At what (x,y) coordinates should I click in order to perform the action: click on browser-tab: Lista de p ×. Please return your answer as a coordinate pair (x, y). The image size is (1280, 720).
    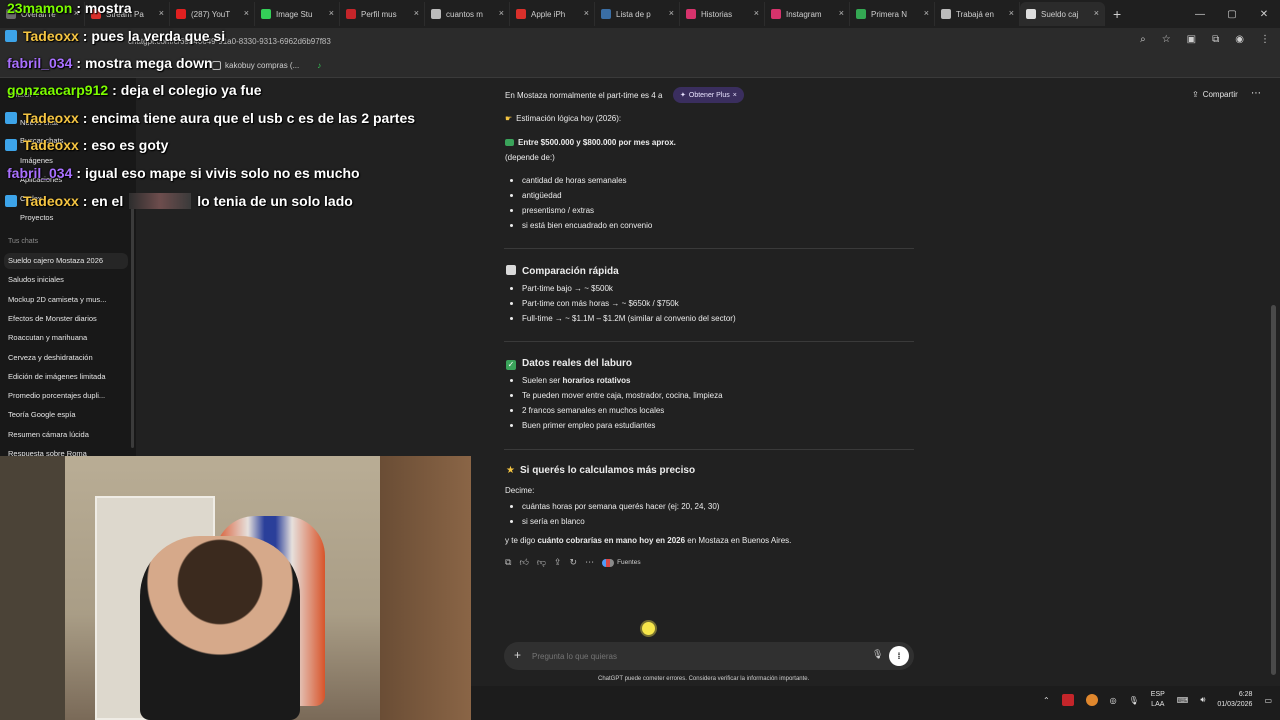
    Looking at the image, I should click on (637, 14).